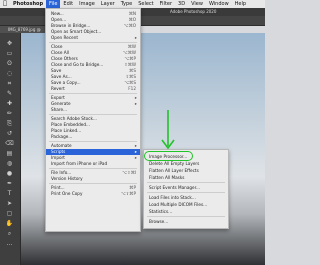  What do you see at coordinates (166, 4) in the screenshot?
I see `menubar-filter: Filter` at bounding box center [166, 4].